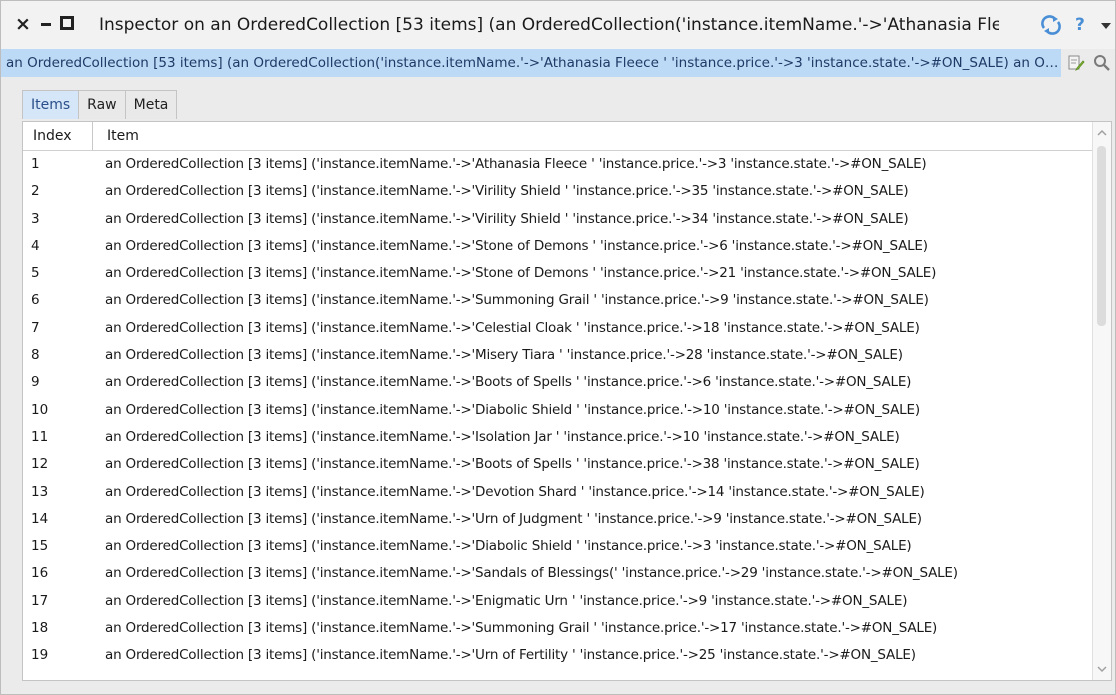 This screenshot has height=695, width=1116. What do you see at coordinates (40, 628) in the screenshot?
I see `row-index: 18` at bounding box center [40, 628].